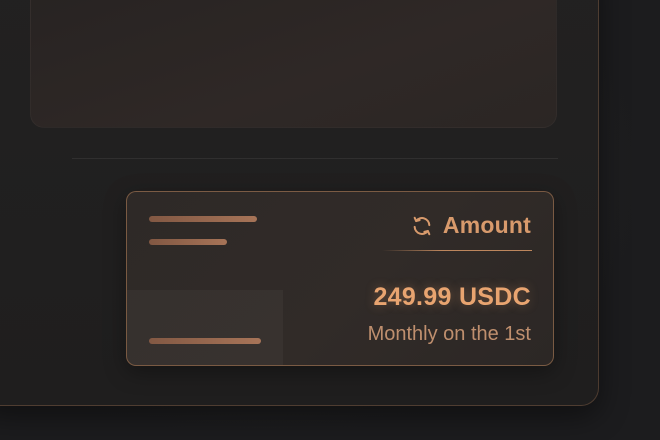 Image resolution: width=660 pixels, height=440 pixels. I want to click on section-divider, so click(315, 158).